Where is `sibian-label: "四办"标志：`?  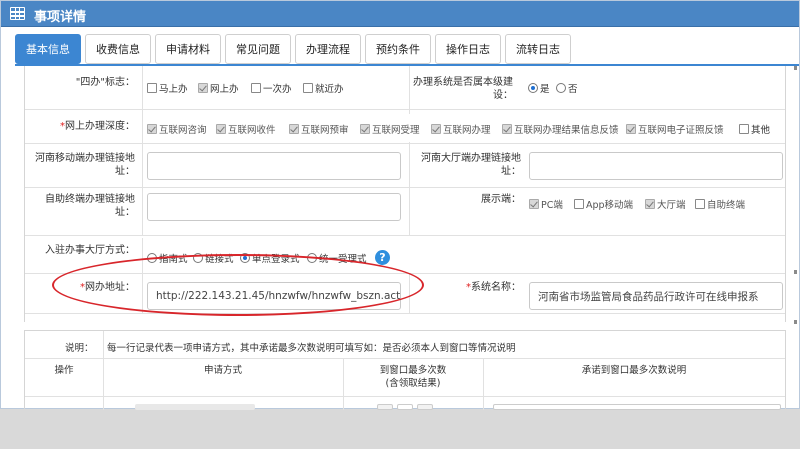 sibian-label: "四办"标志： is located at coordinates (105, 82).